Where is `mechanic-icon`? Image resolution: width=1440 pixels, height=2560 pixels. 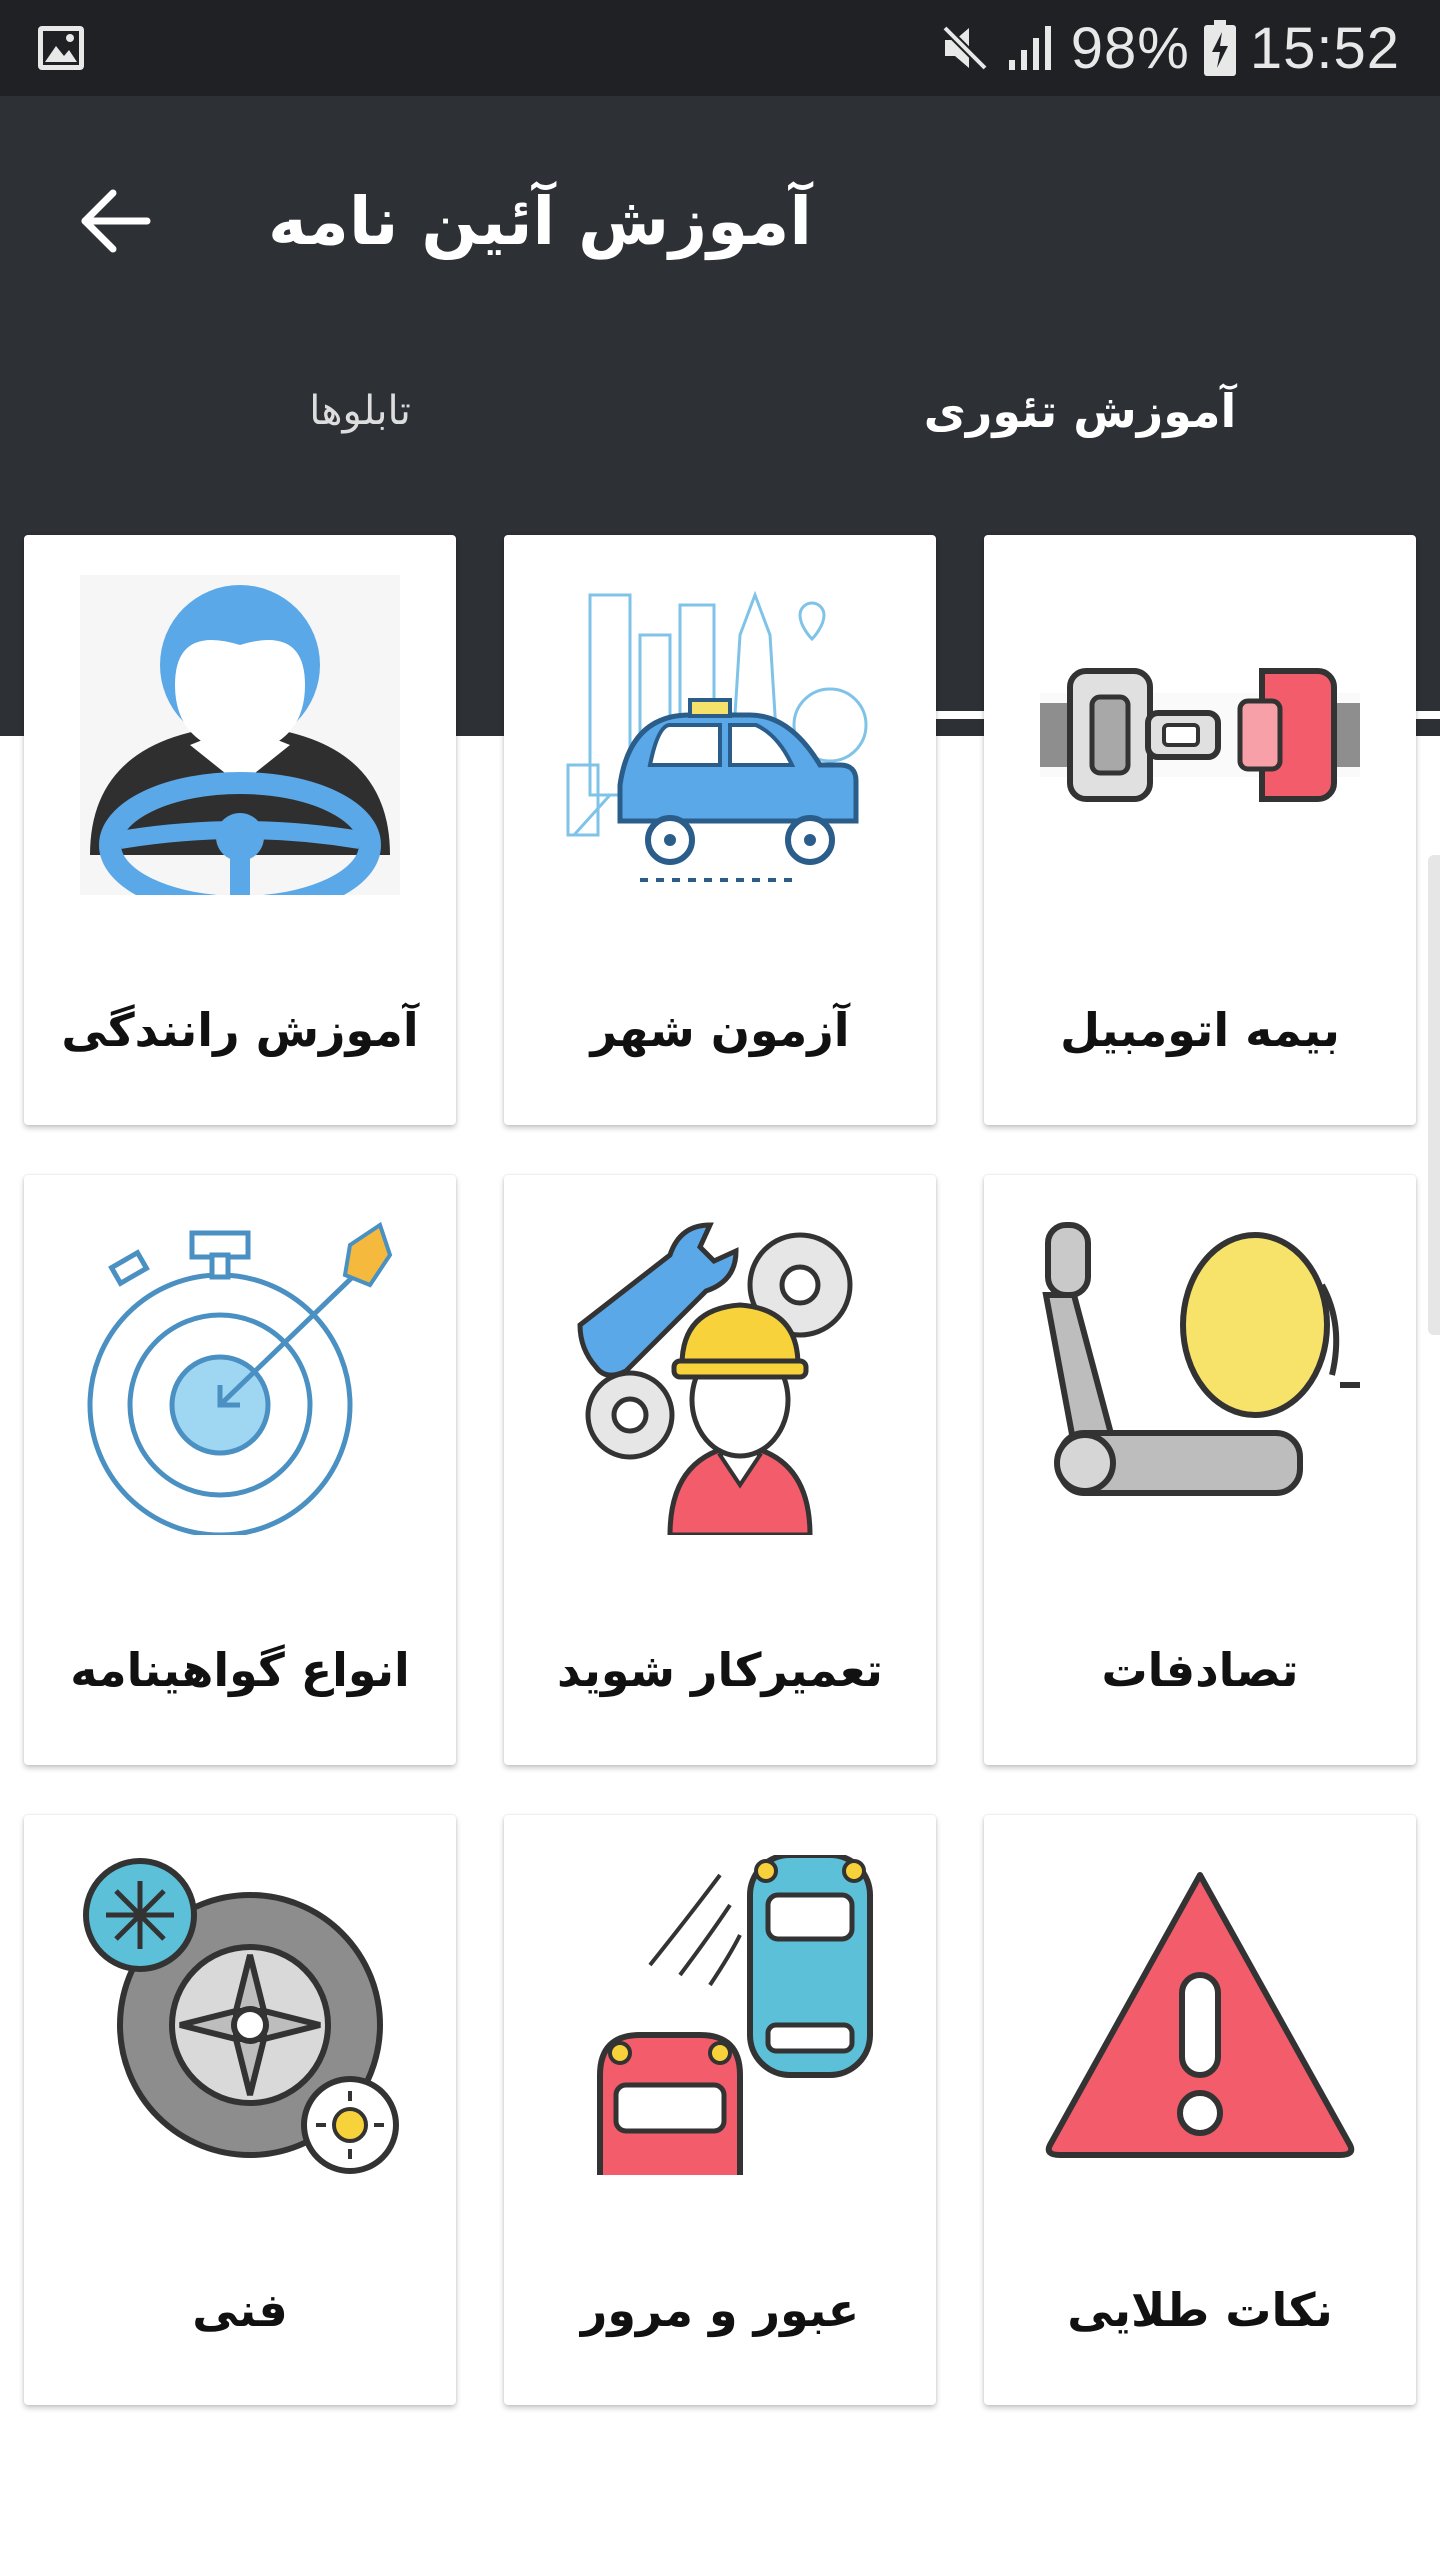
mechanic-icon is located at coordinates (715, 1378).